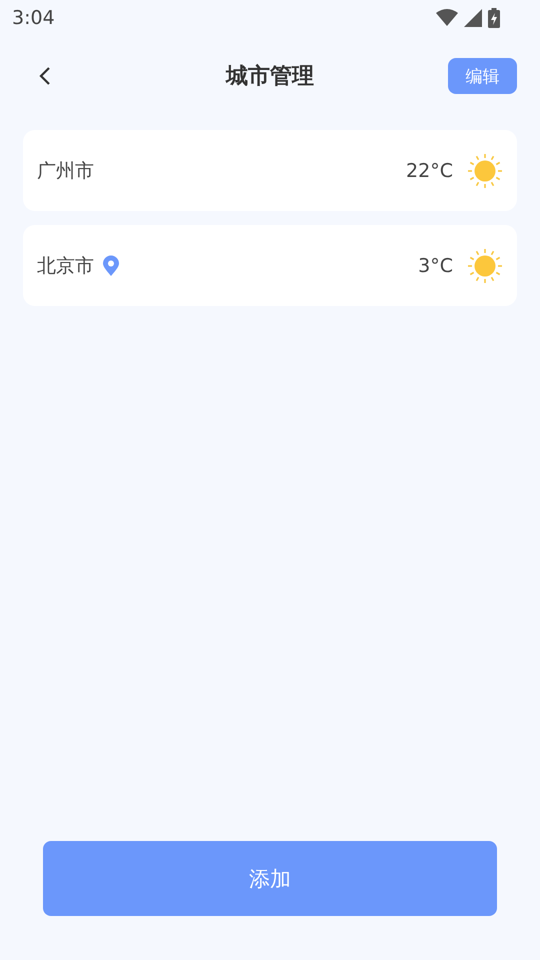 The image size is (540, 960). Describe the element at coordinates (447, 18) in the screenshot. I see `wifi-icon` at that location.